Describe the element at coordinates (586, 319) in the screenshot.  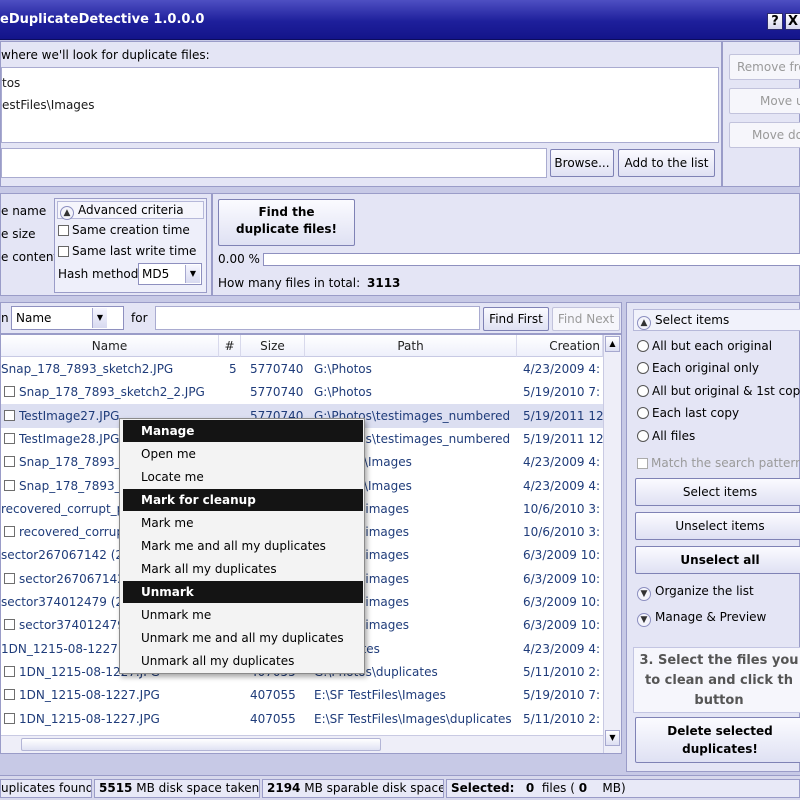
I see `find-next-button: Find Next` at that location.